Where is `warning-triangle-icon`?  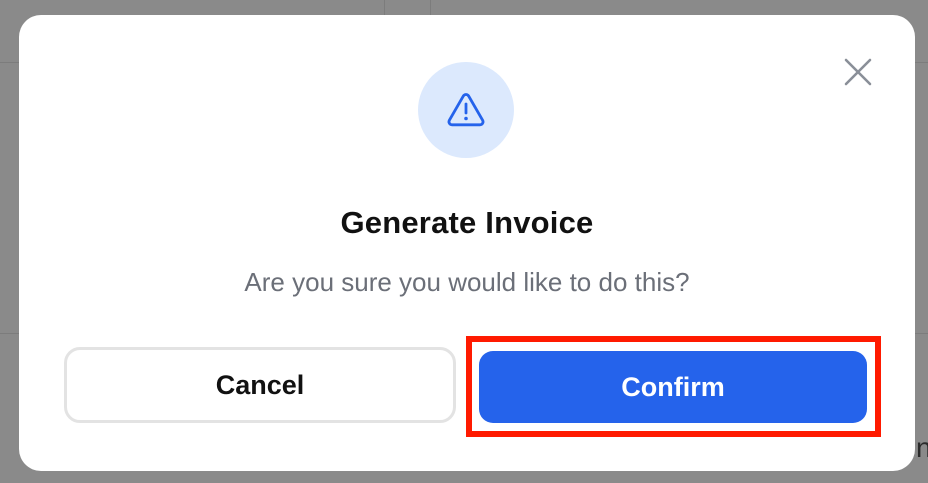
warning-triangle-icon is located at coordinates (466, 110).